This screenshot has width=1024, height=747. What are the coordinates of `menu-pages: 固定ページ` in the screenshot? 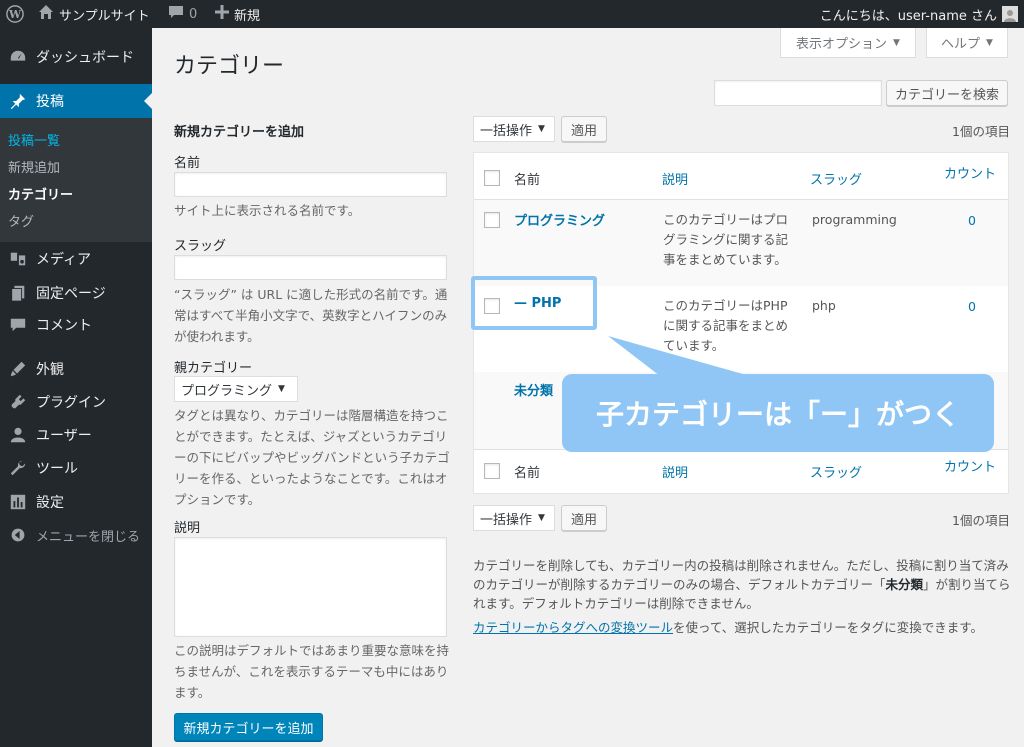 It's located at (76, 293).